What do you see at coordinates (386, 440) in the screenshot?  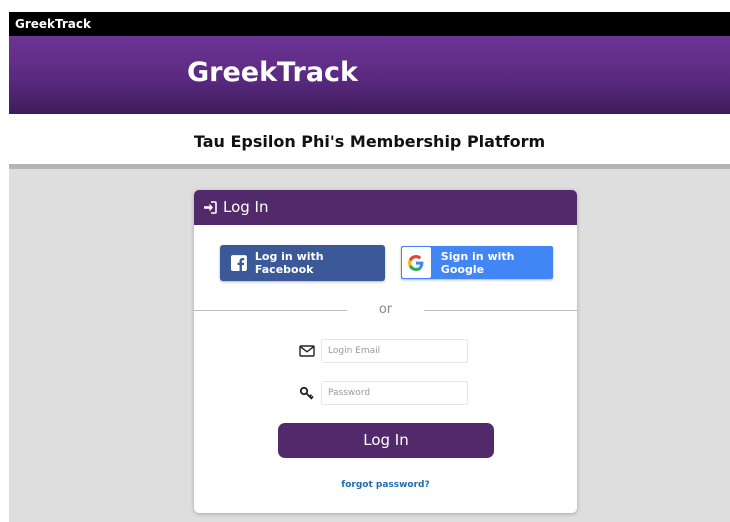 I see `login-button: Log In` at bounding box center [386, 440].